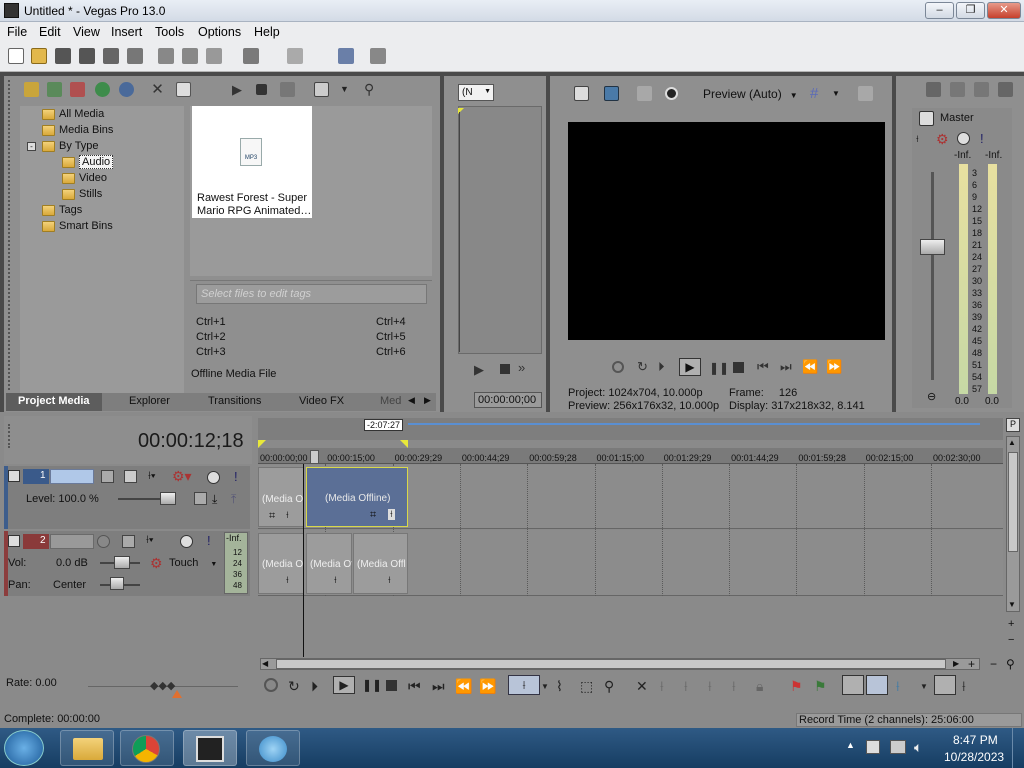  Describe the element at coordinates (759, 686) in the screenshot. I see `lock-icon: 🔒︎` at that location.